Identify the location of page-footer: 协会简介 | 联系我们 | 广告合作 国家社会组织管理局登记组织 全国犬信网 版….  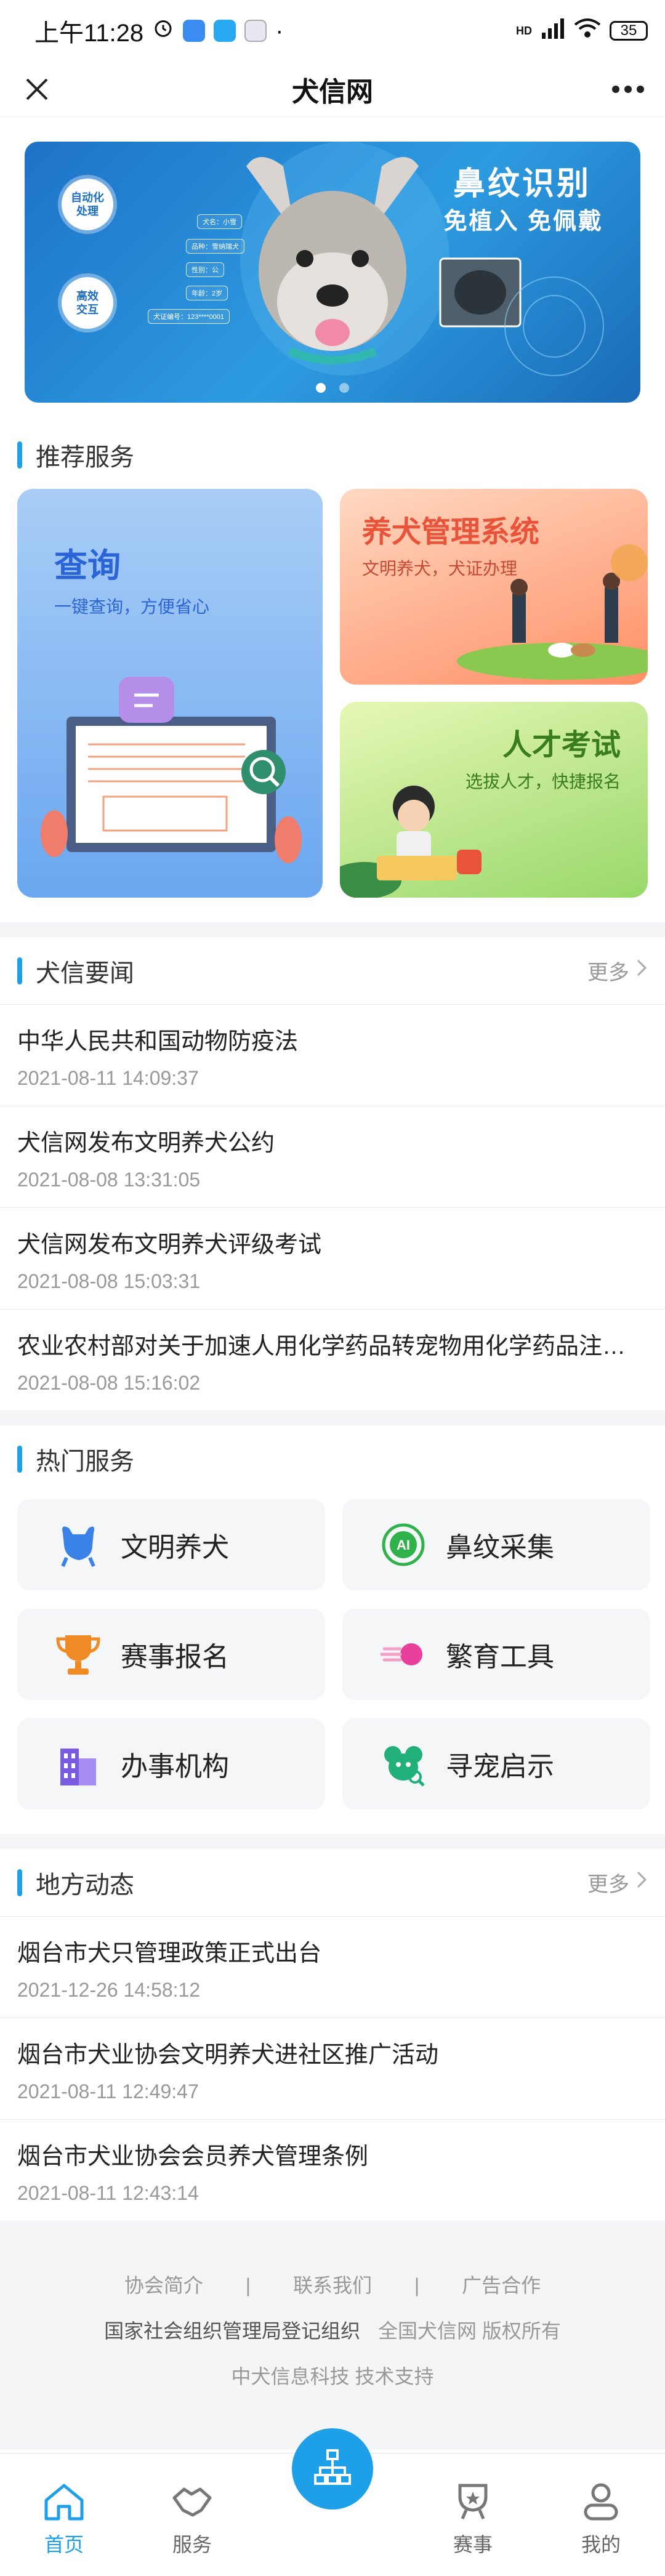
(332, 2335).